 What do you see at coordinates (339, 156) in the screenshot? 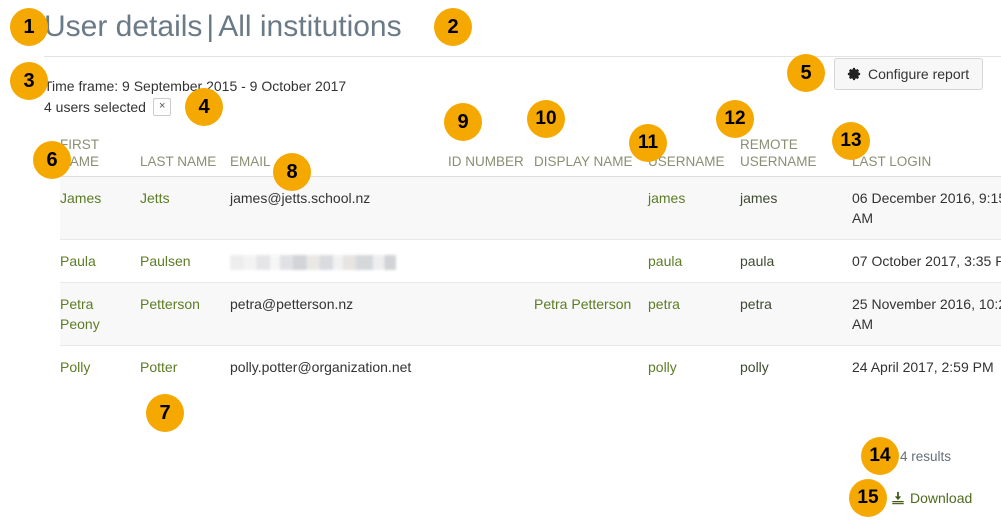
I see `column-header-email: EMAIL` at bounding box center [339, 156].